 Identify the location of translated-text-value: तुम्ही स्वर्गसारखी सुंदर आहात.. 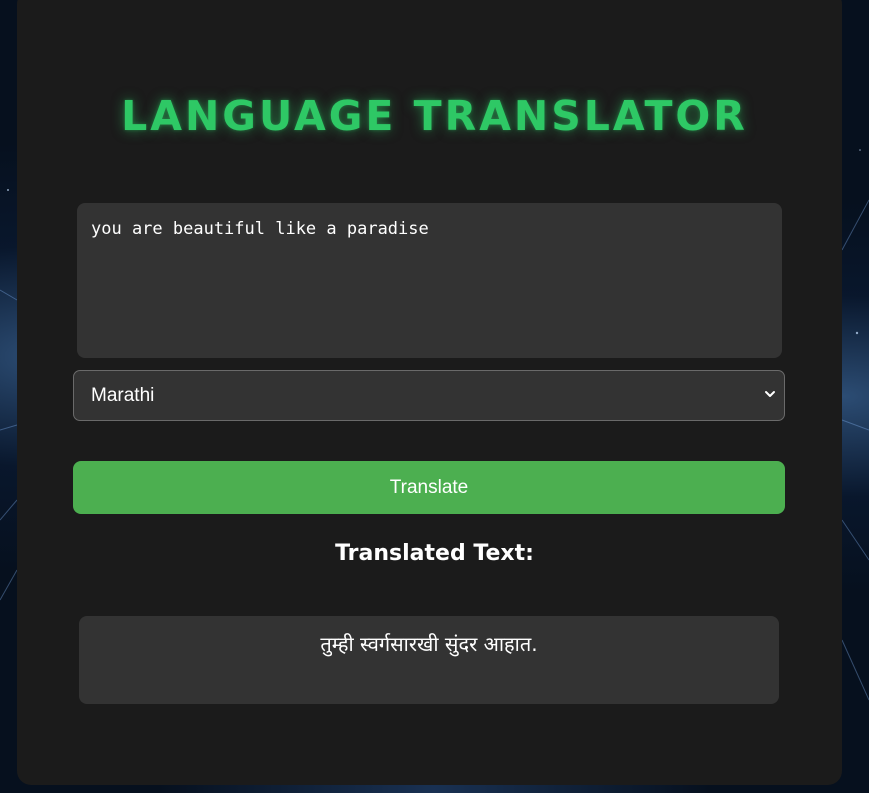
(429, 644).